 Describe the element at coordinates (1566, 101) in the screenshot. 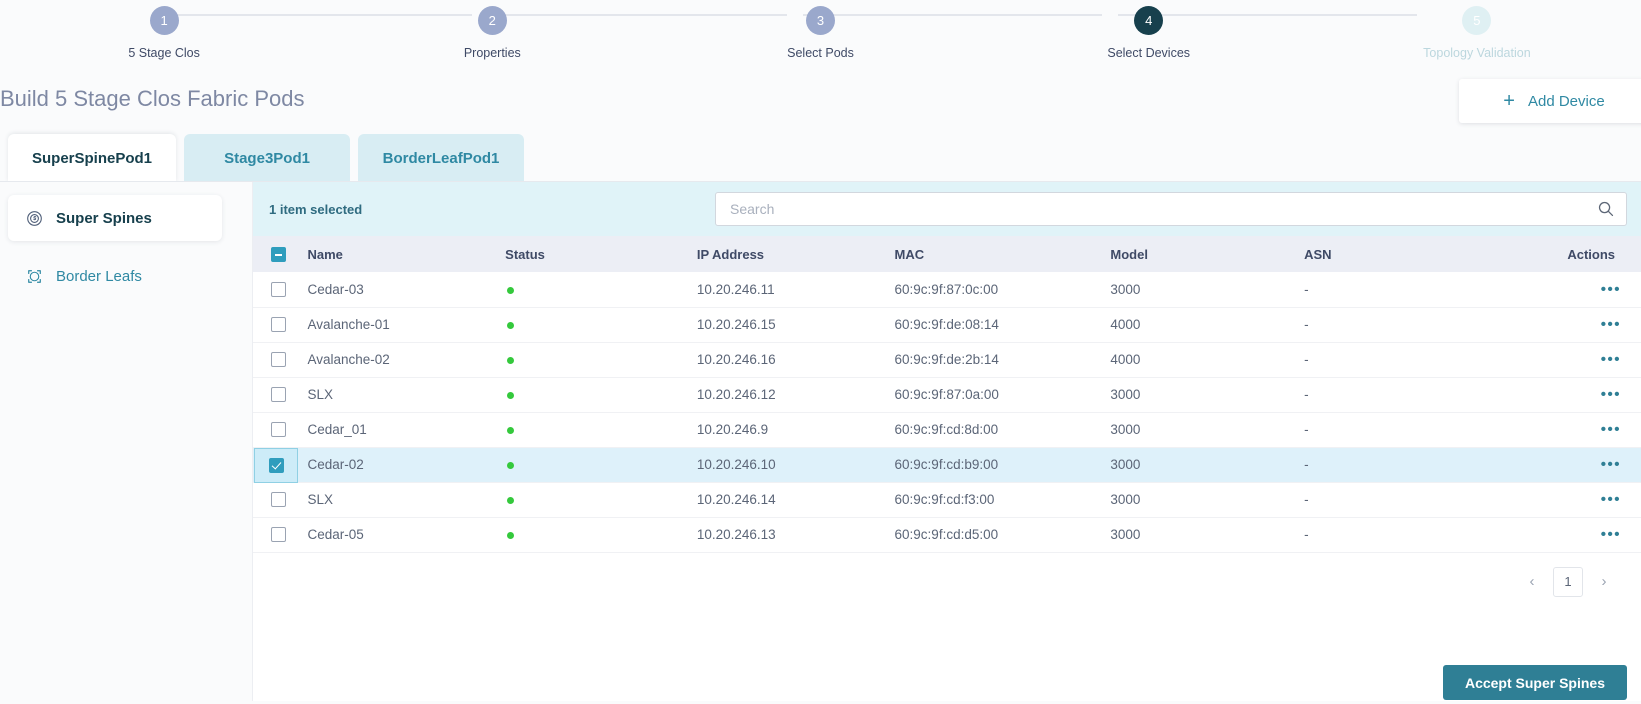

I see `add-device-label: Add Device` at that location.